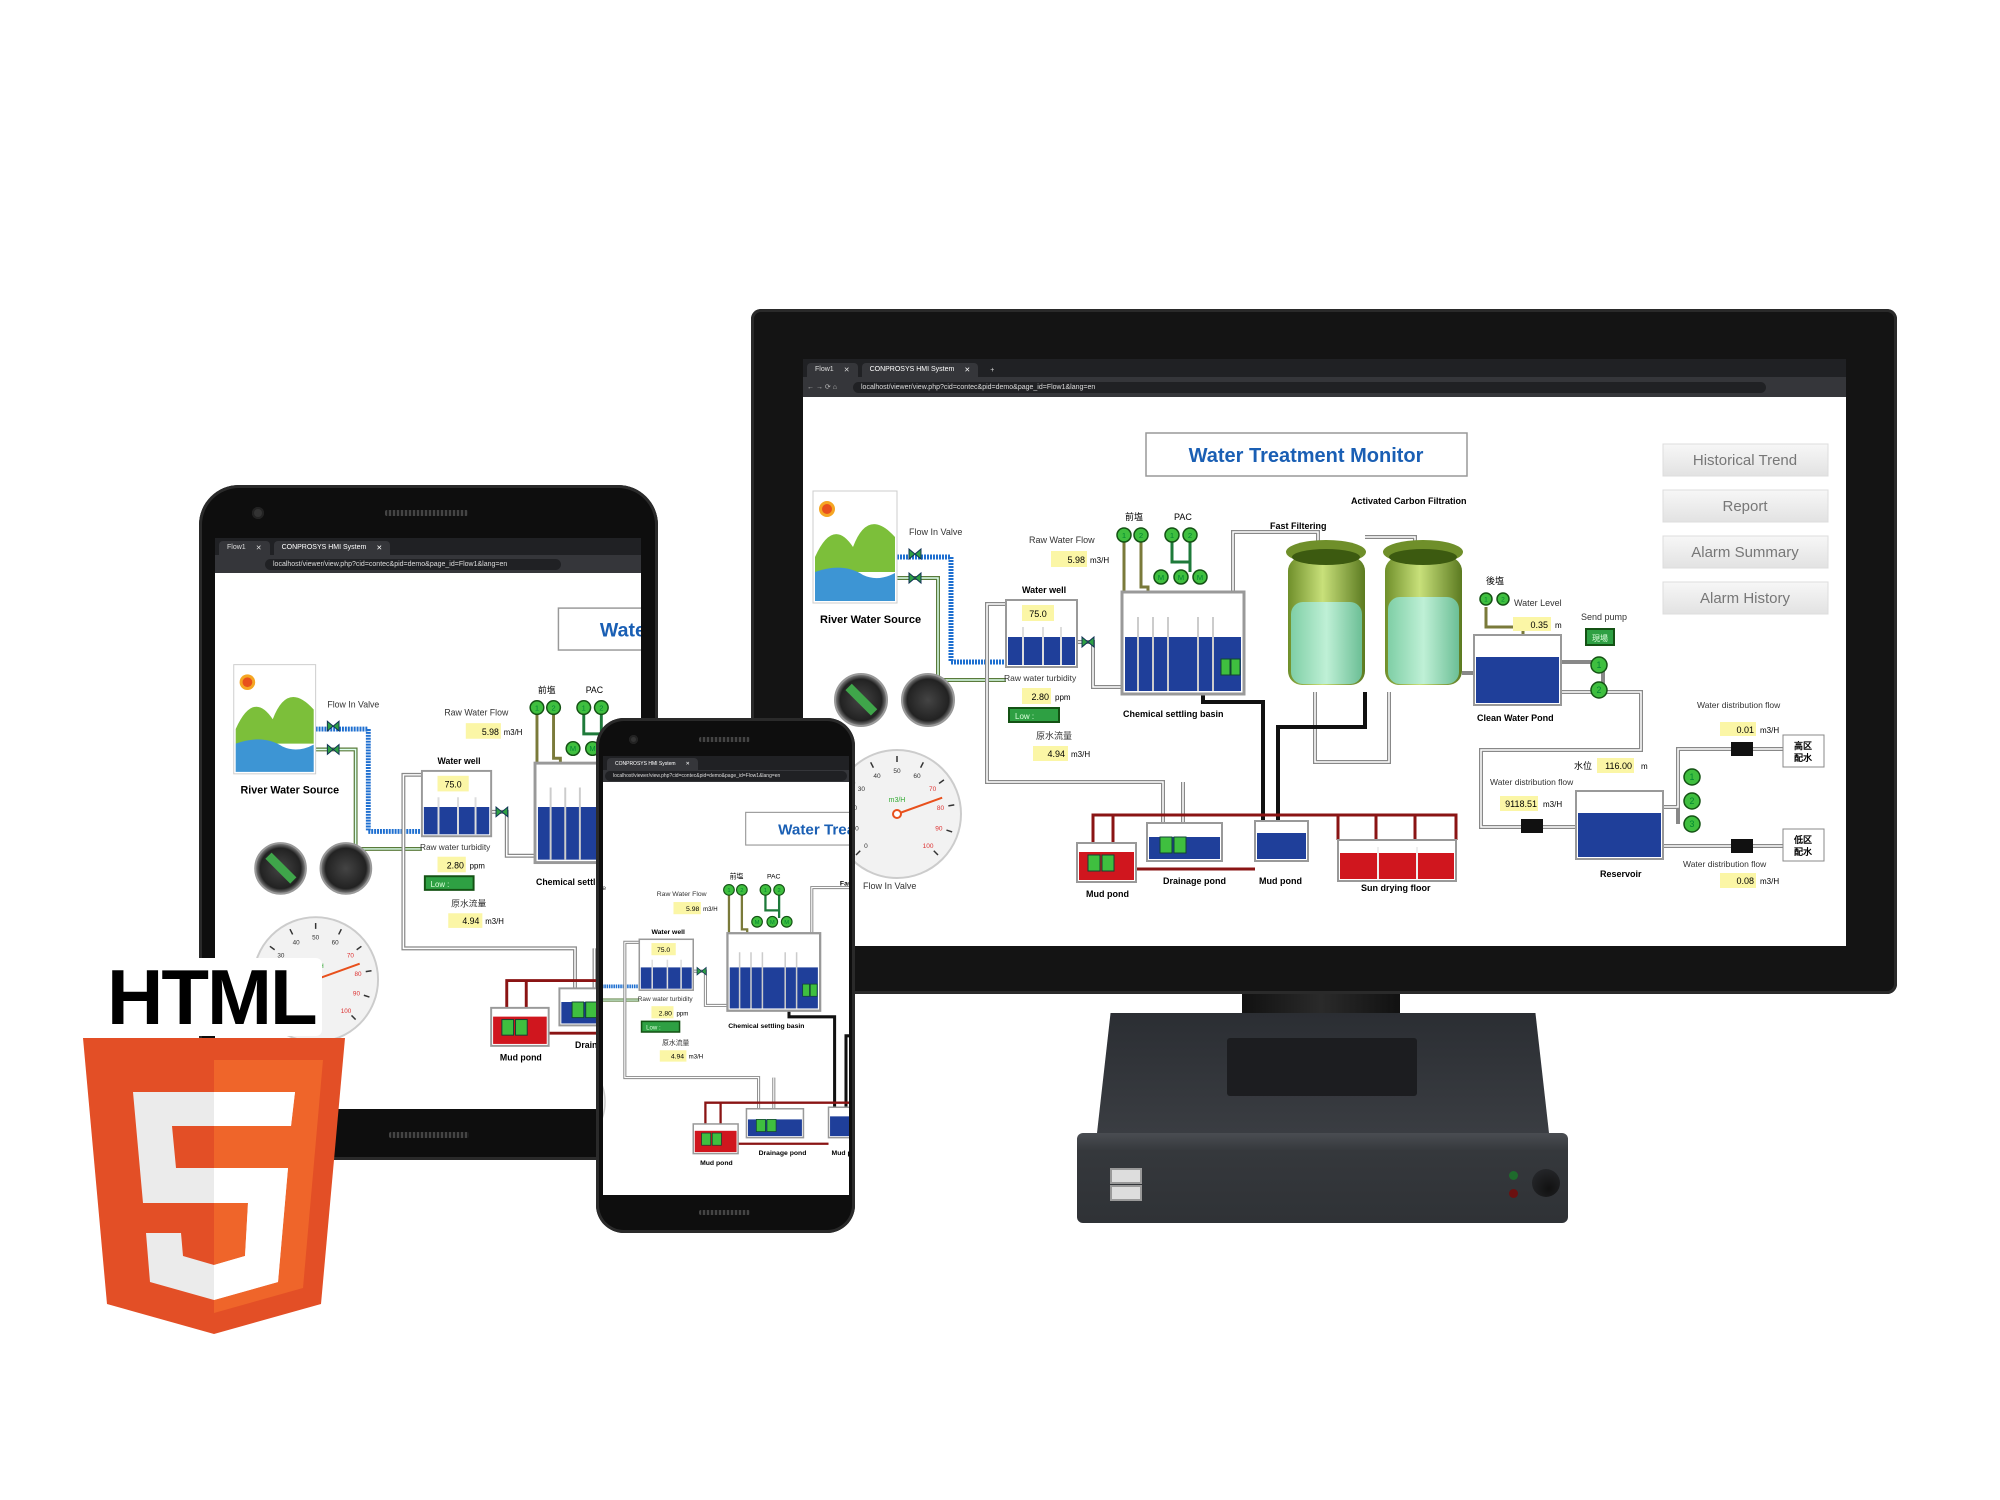  What do you see at coordinates (726, 763) in the screenshot?
I see `browser-tab-bar: CONPROSYS HMI System ✕` at bounding box center [726, 763].